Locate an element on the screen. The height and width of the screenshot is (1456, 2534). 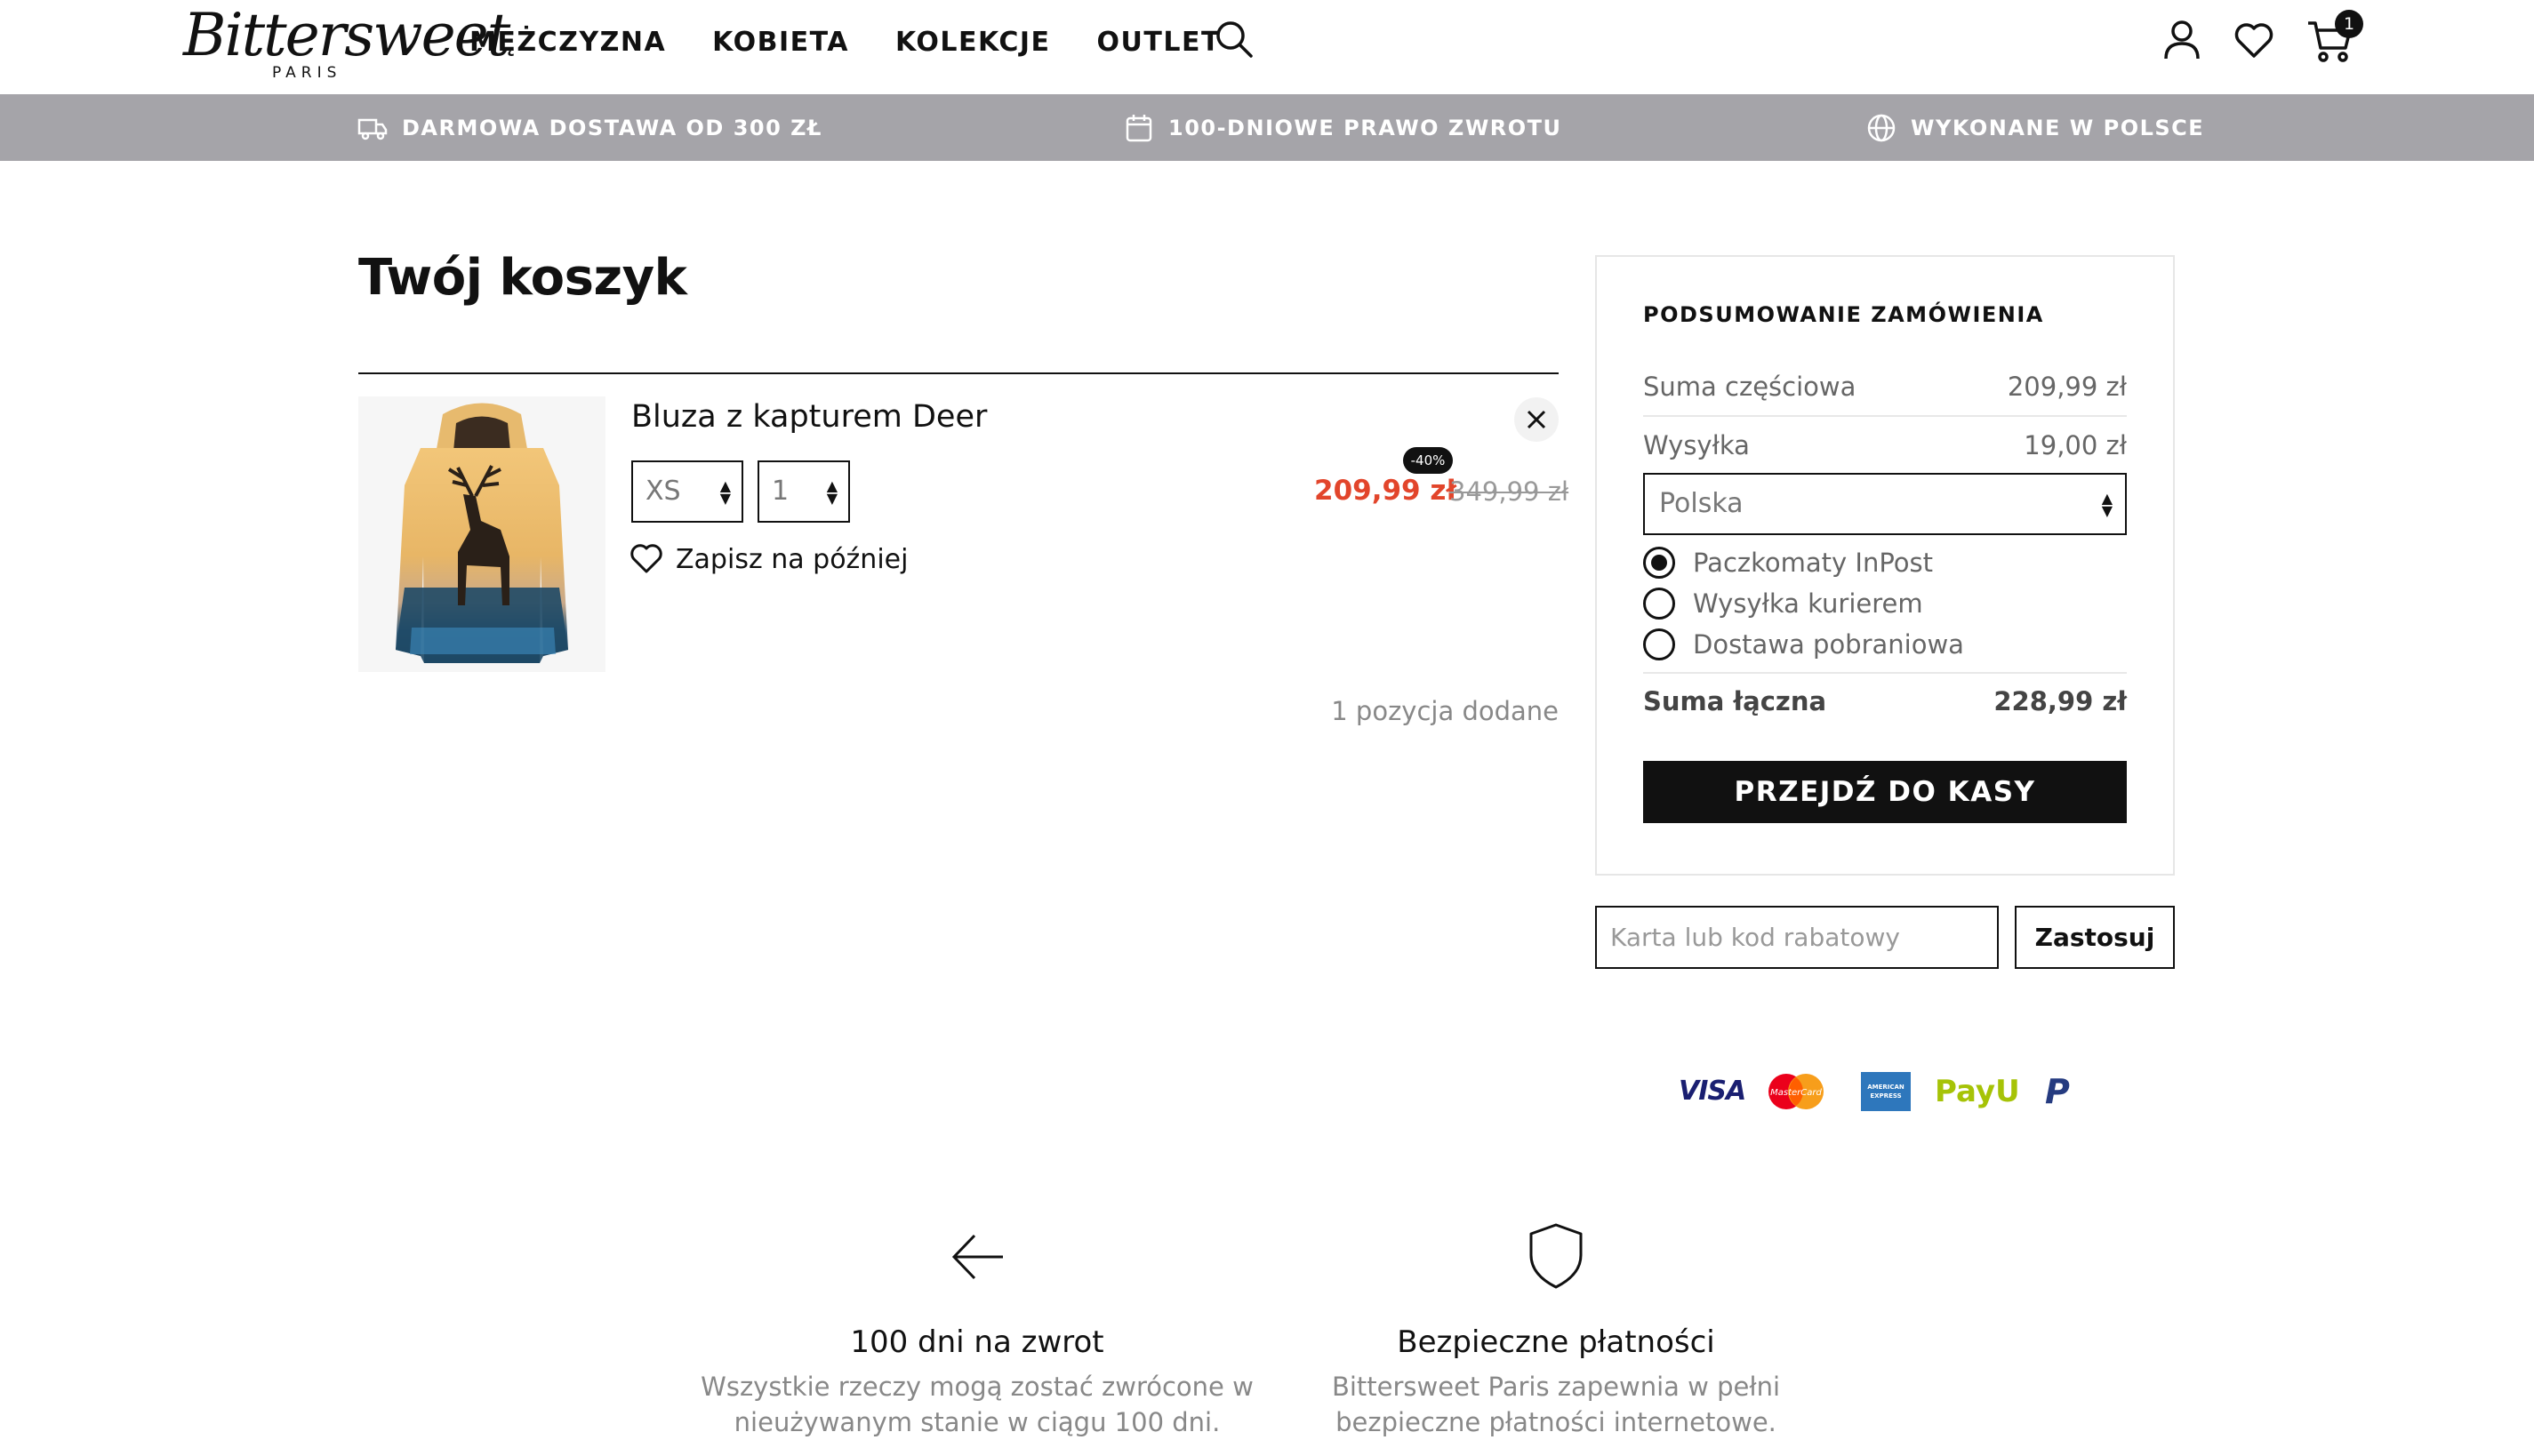
quantity-select: 1 ▲ ▼ is located at coordinates (804, 491).